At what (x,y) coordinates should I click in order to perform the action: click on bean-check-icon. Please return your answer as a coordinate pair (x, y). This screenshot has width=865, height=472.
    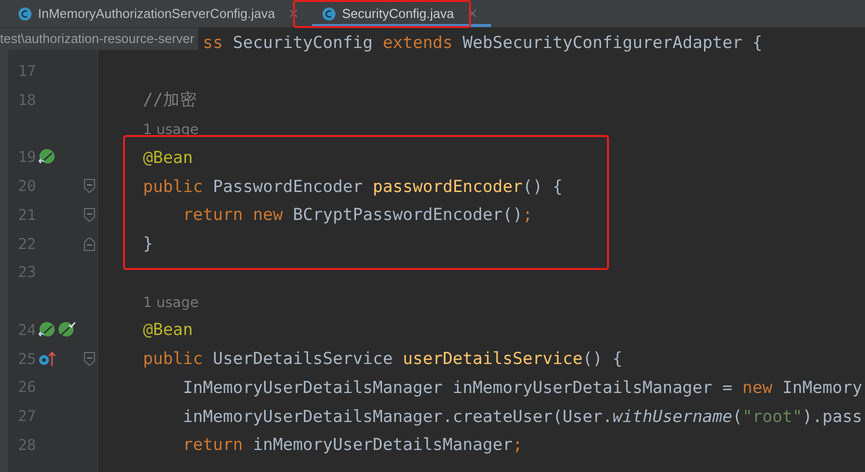
    Looking at the image, I should click on (67, 330).